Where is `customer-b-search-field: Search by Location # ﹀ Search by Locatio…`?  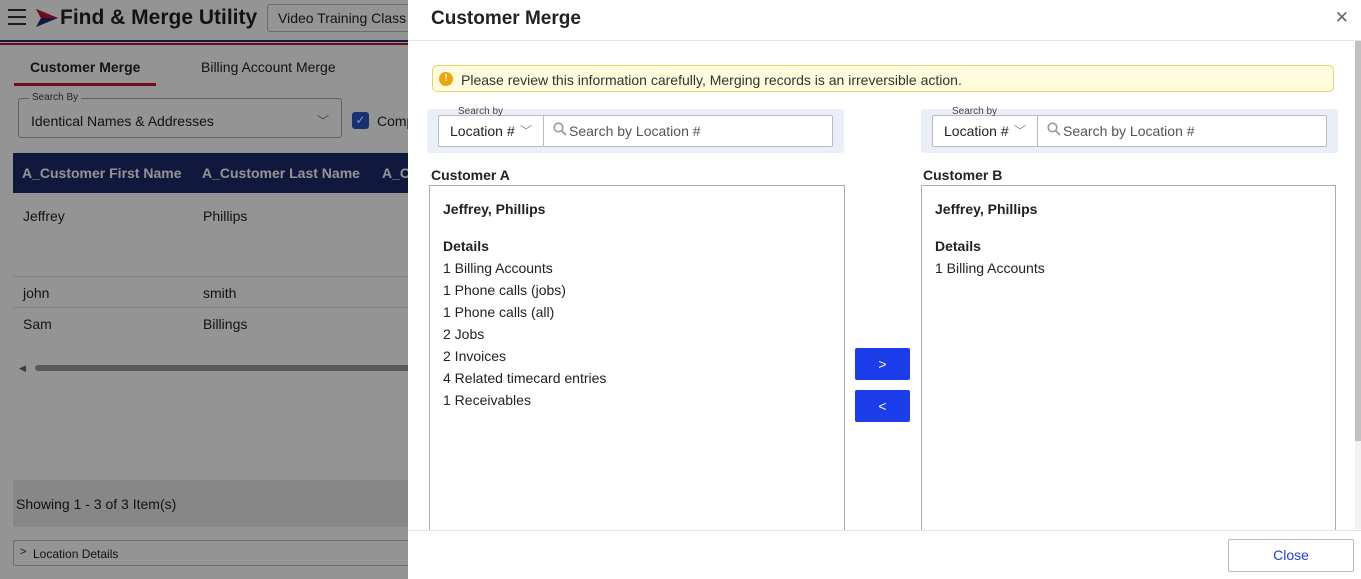
customer-b-search-field: Search by Location # ﹀ Search by Locatio… is located at coordinates (1129, 126).